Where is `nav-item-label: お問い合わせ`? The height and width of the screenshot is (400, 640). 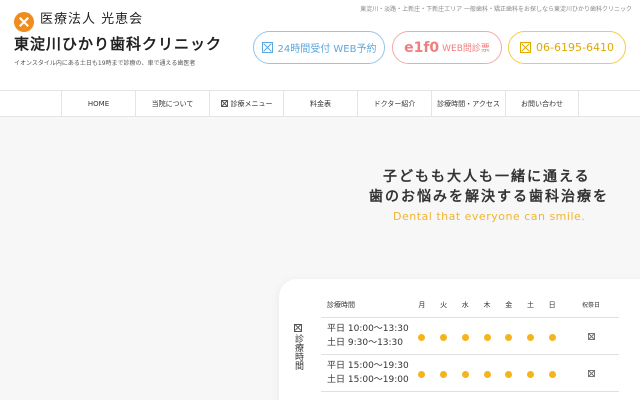
nav-item-label: お問い合わせ is located at coordinates (542, 103).